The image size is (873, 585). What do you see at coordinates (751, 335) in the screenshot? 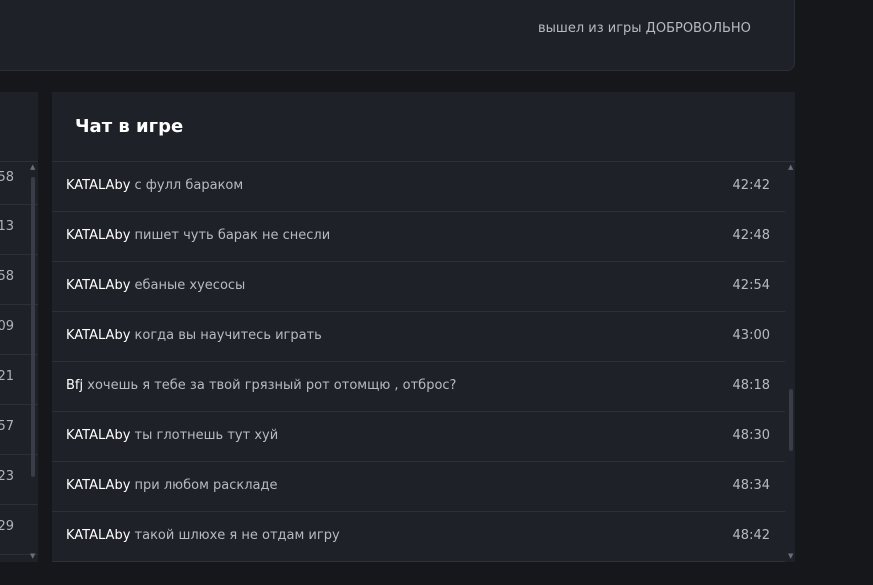
I see `message-time: 43:00` at bounding box center [751, 335].